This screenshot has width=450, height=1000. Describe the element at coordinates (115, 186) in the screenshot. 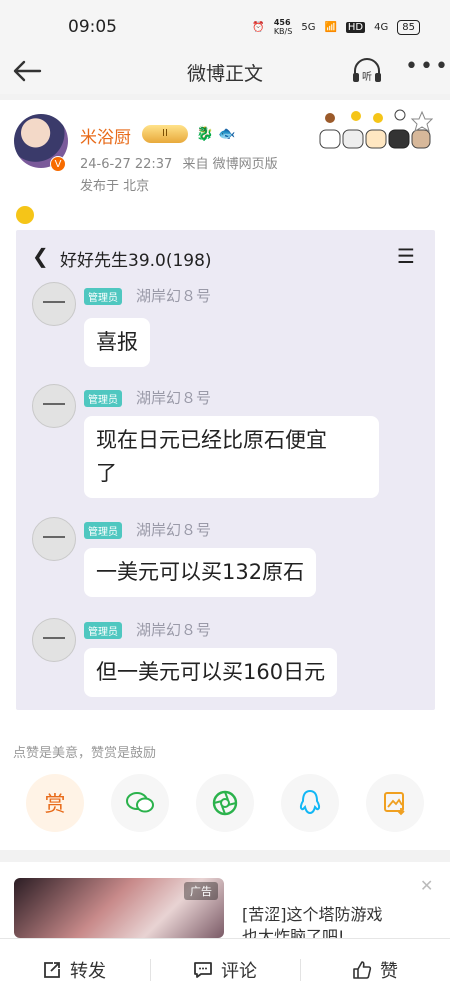

I see `post-location: 发布于 北京` at that location.